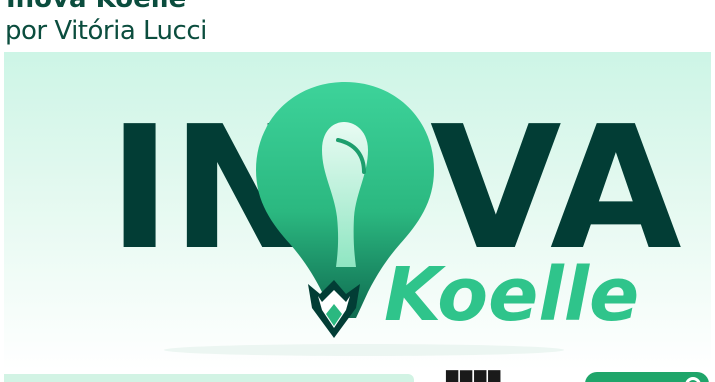  What do you see at coordinates (474, 376) in the screenshot?
I see `grid-icon: ▀█▀▀` at bounding box center [474, 376].